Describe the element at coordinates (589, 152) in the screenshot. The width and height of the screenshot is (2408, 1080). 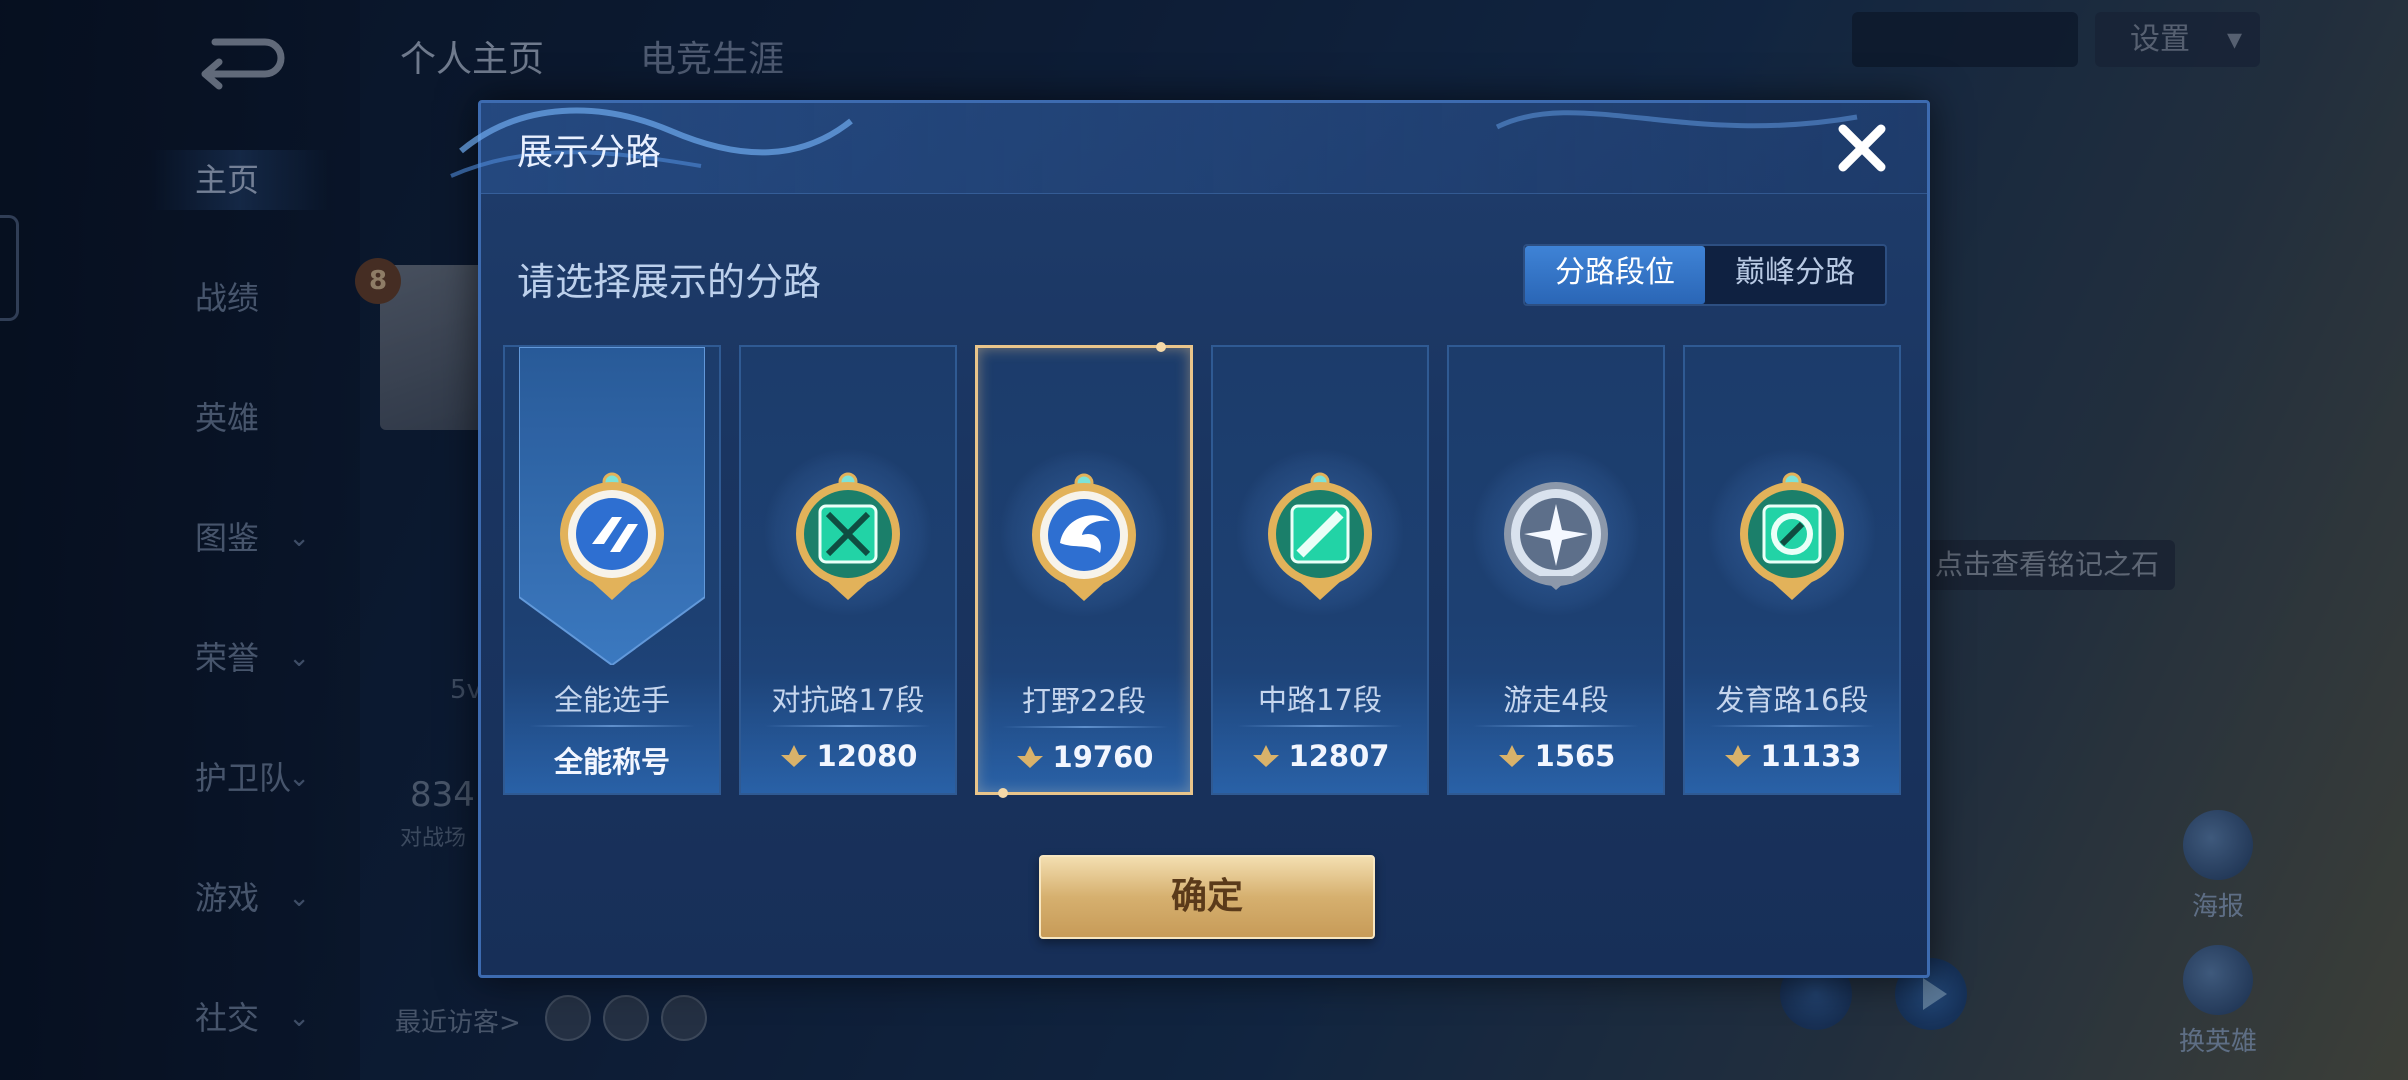
I see `dialog-title: 展示分路` at that location.